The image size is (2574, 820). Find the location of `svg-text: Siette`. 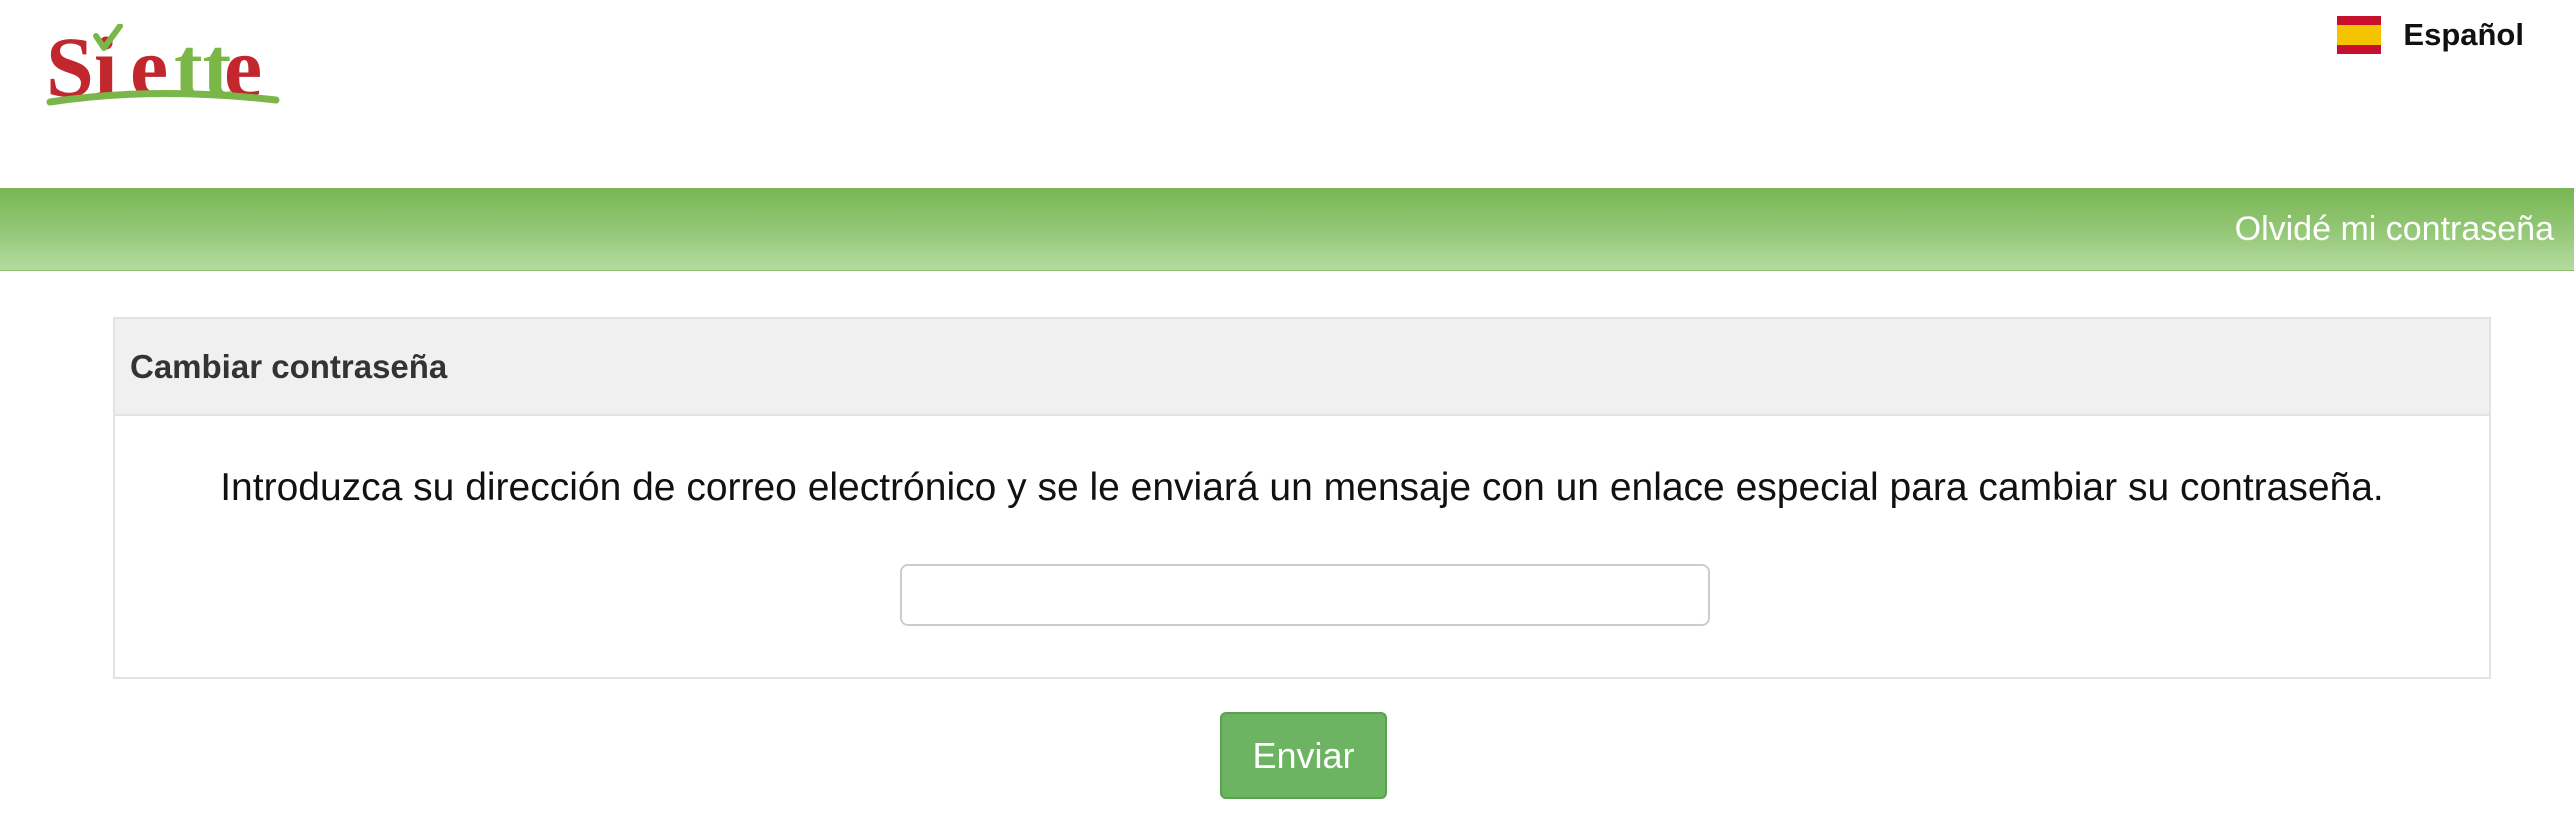

svg-text: Siette is located at coordinates (148, 132).